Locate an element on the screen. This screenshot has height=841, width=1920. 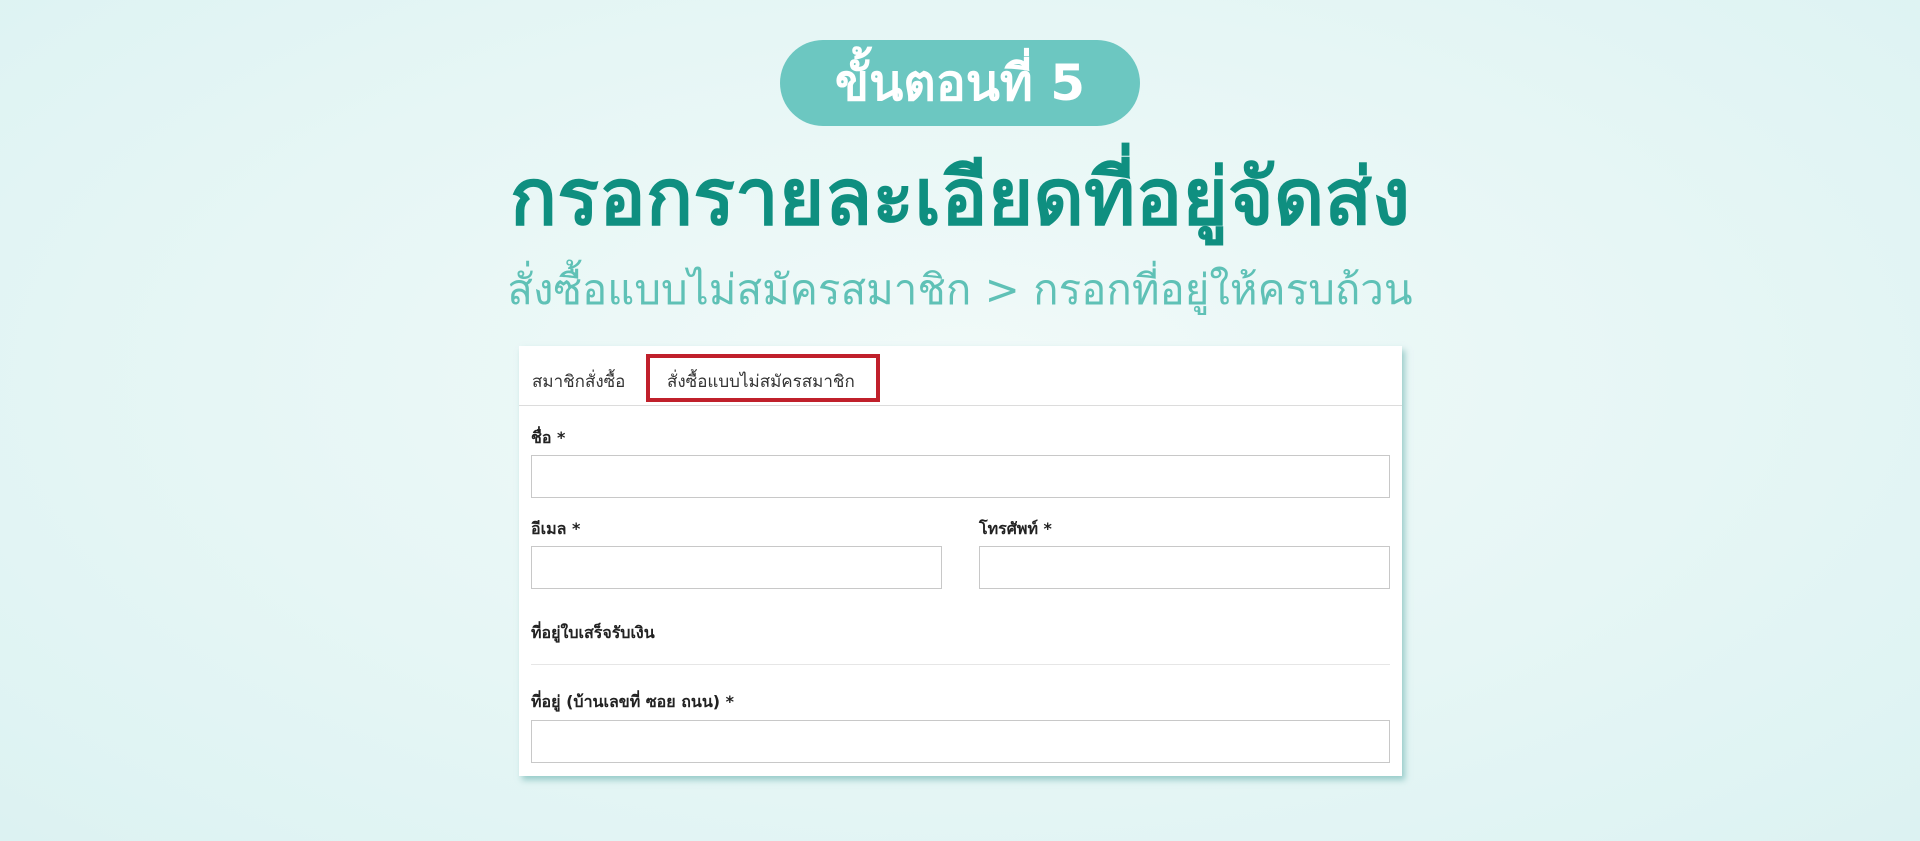
email-input is located at coordinates (736, 567).